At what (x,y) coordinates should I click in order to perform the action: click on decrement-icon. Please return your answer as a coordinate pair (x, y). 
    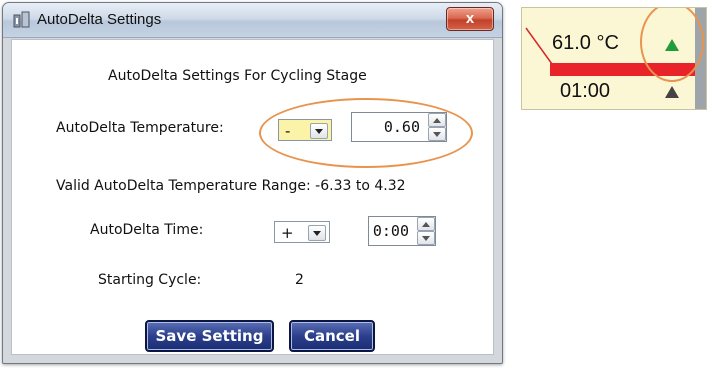
    Looking at the image, I should click on (426, 238).